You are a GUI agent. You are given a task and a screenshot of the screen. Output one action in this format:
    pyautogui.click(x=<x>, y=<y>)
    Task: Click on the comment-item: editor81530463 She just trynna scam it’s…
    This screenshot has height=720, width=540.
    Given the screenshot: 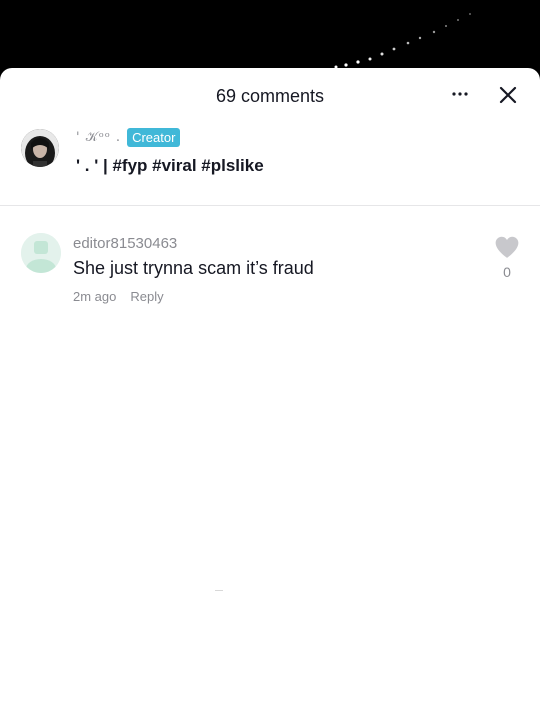 What is the action you would take?
    pyautogui.click(x=270, y=271)
    